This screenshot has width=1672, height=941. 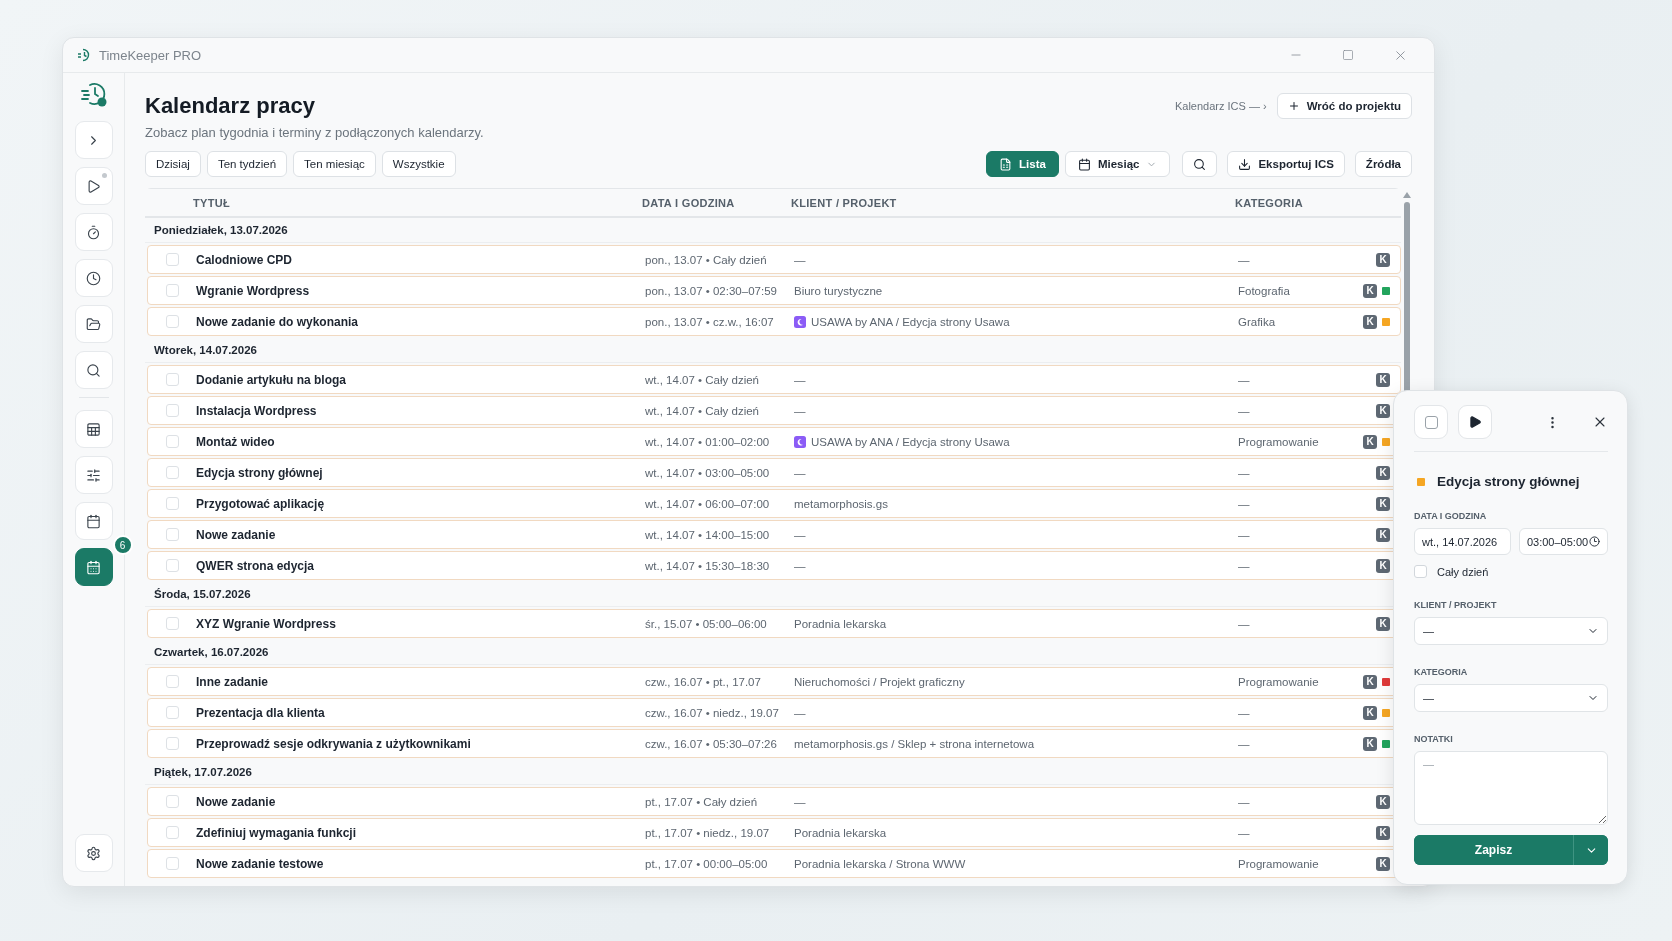 I want to click on event-title: Wgranie Wordpress, so click(x=253, y=290).